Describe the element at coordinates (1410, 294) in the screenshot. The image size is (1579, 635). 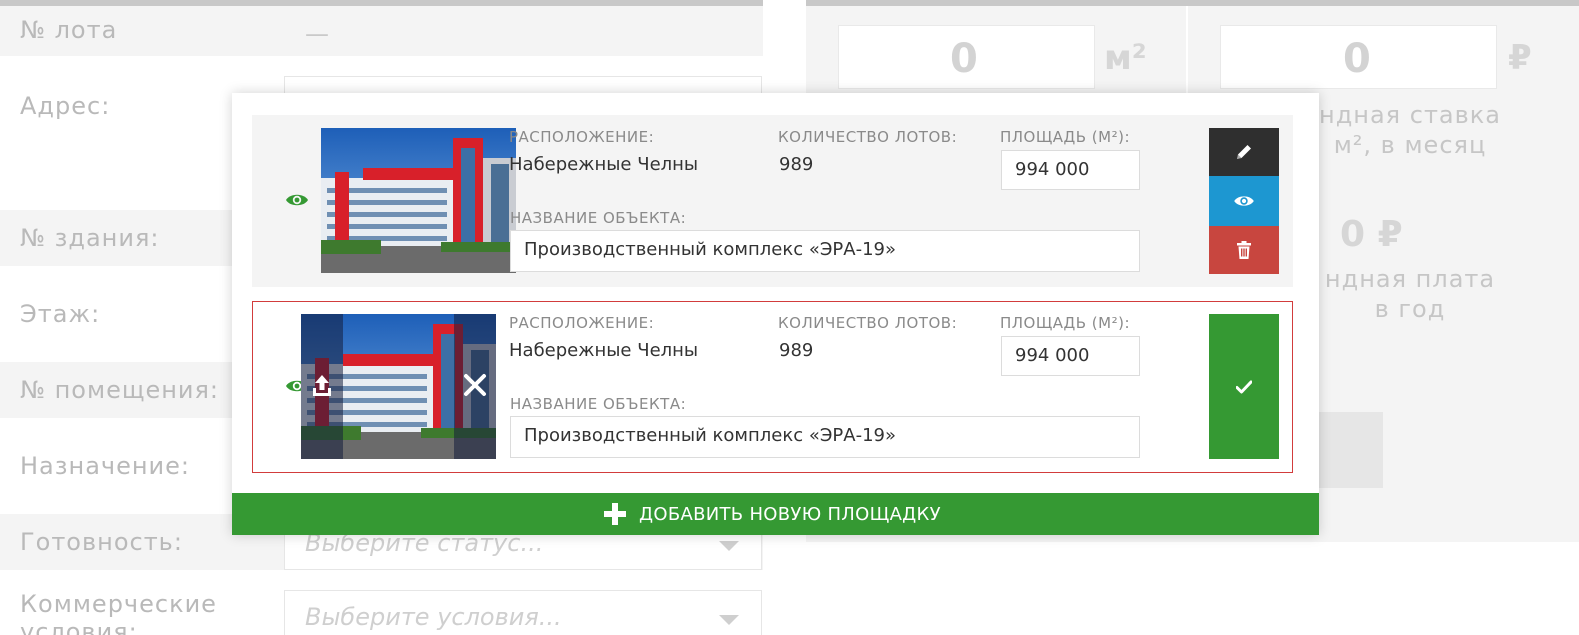
I see `yearly-caption: ндная плата в год` at that location.